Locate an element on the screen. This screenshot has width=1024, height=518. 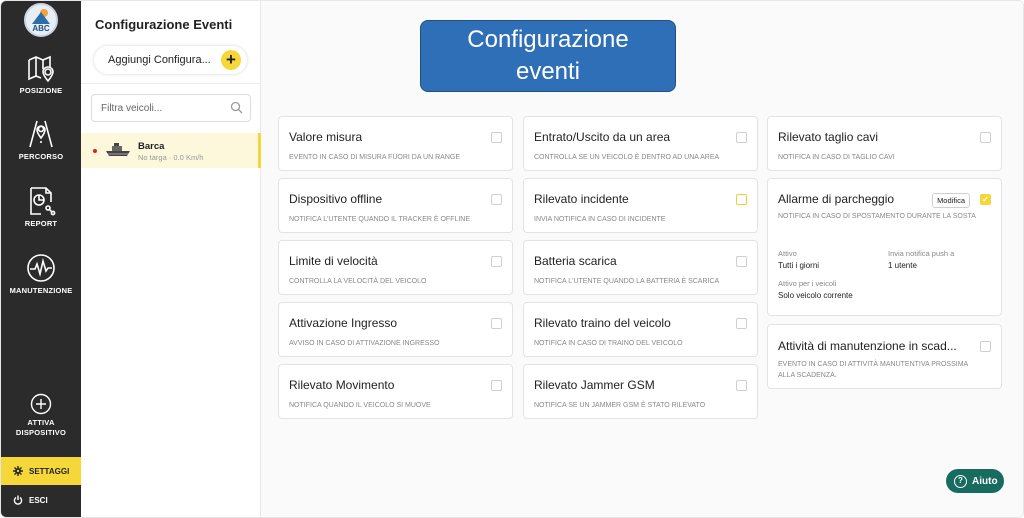
nav-item-report: REPORT is located at coordinates (41, 207).